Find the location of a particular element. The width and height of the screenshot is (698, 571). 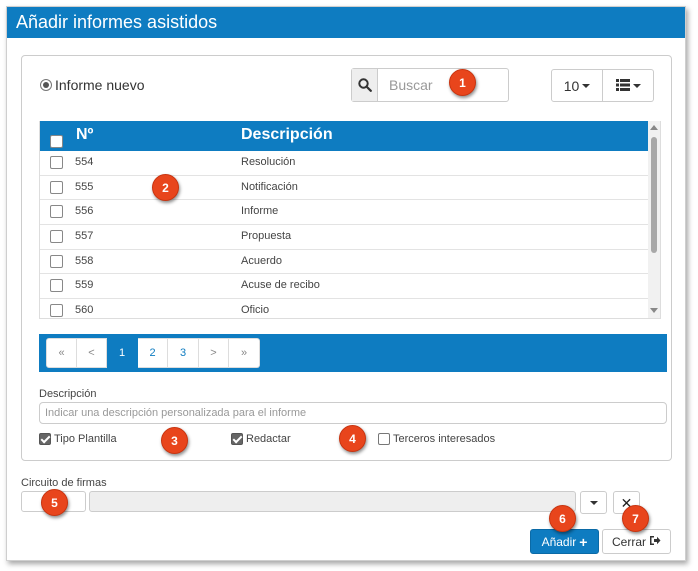

row-number: 560 is located at coordinates (84, 310).